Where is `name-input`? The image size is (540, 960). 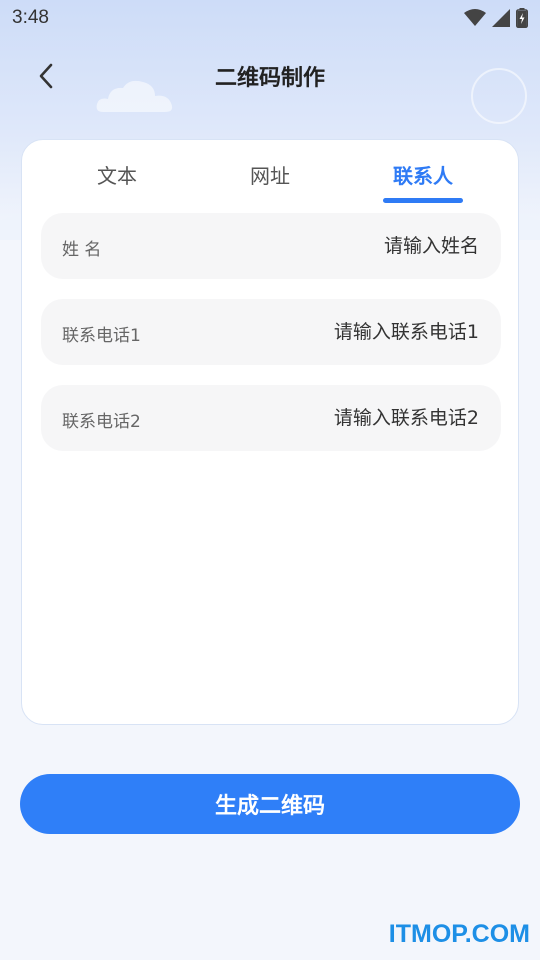 name-input is located at coordinates (349, 246).